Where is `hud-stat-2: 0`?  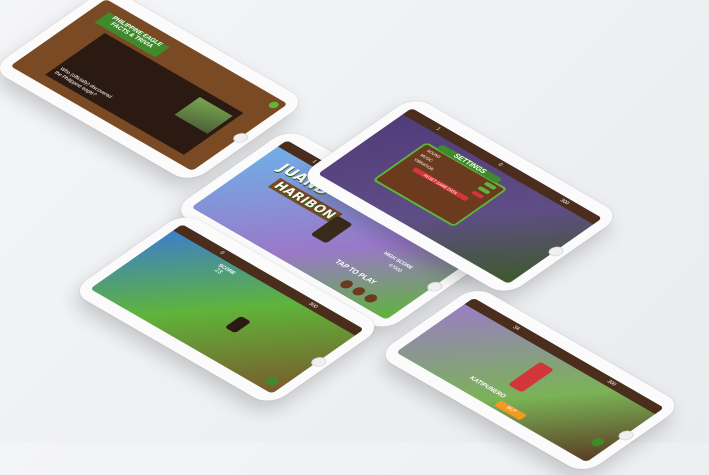
hud-stat-2: 0 is located at coordinates (500, 165).